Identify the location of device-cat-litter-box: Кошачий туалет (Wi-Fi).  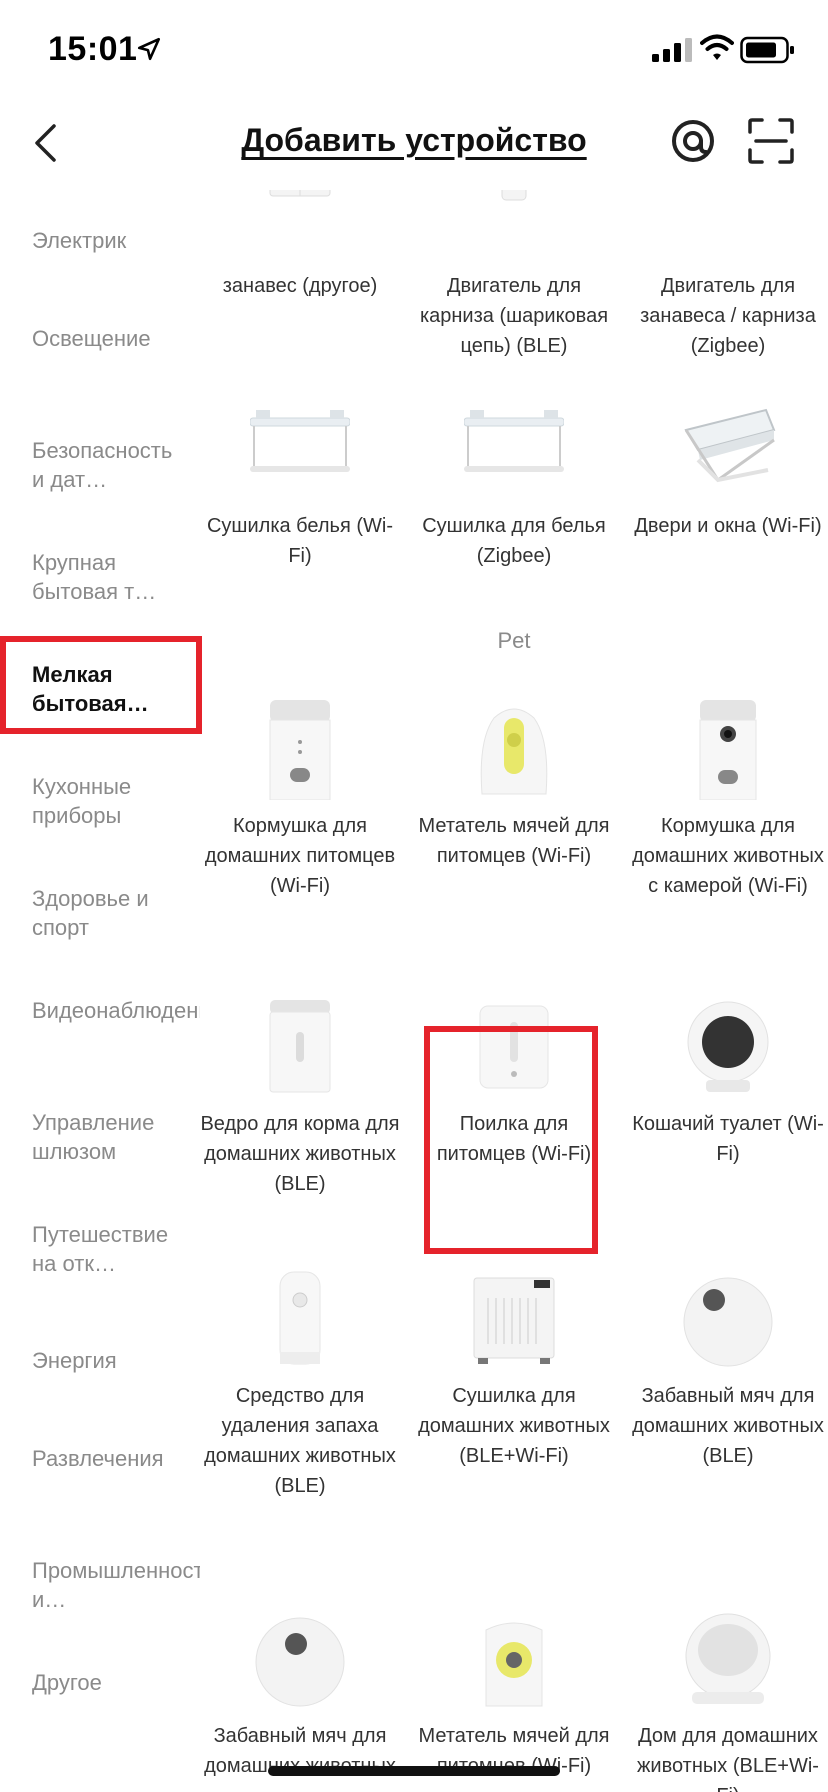
(728, 1083).